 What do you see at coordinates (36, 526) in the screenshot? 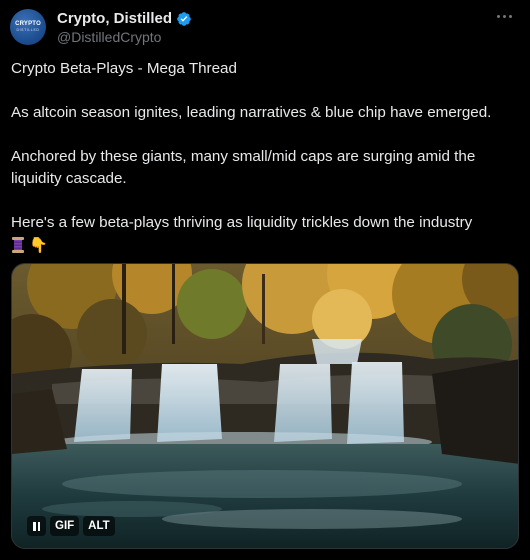
I see `pause-icon` at bounding box center [36, 526].